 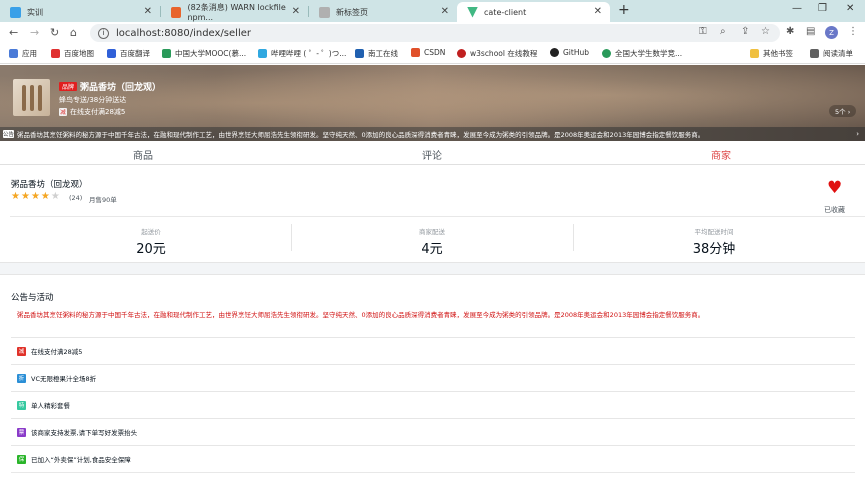 What do you see at coordinates (64, 379) in the screenshot?
I see `support-item-text: VC无限橙果汁全场8折` at bounding box center [64, 379].